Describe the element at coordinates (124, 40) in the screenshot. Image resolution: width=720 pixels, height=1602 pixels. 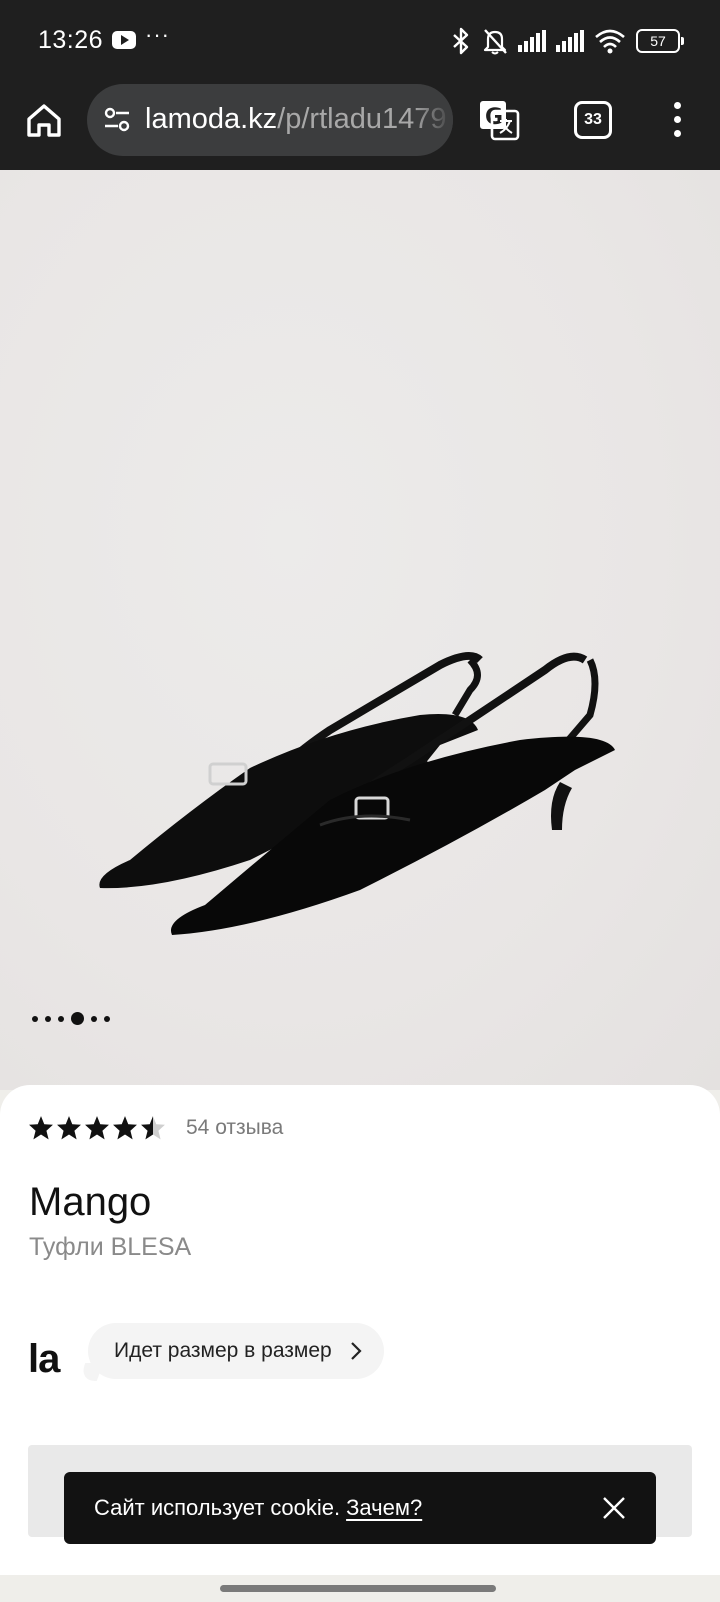
I see `youtube-icon` at that location.